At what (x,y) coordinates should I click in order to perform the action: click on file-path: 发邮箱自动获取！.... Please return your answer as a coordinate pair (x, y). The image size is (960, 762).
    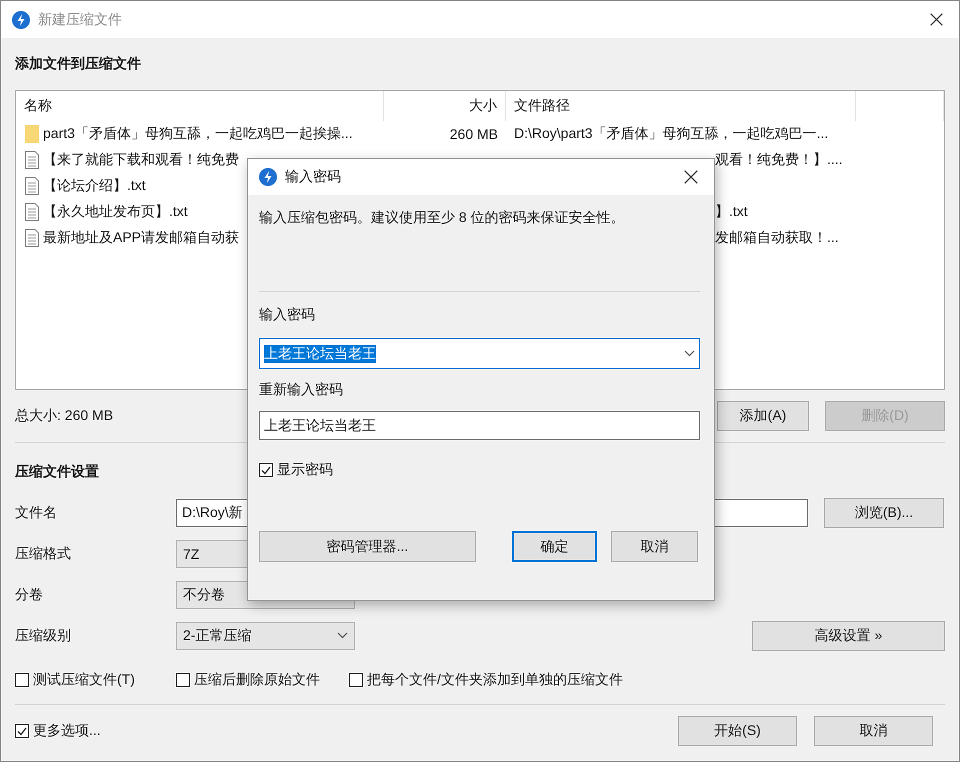
    Looking at the image, I should click on (777, 238).